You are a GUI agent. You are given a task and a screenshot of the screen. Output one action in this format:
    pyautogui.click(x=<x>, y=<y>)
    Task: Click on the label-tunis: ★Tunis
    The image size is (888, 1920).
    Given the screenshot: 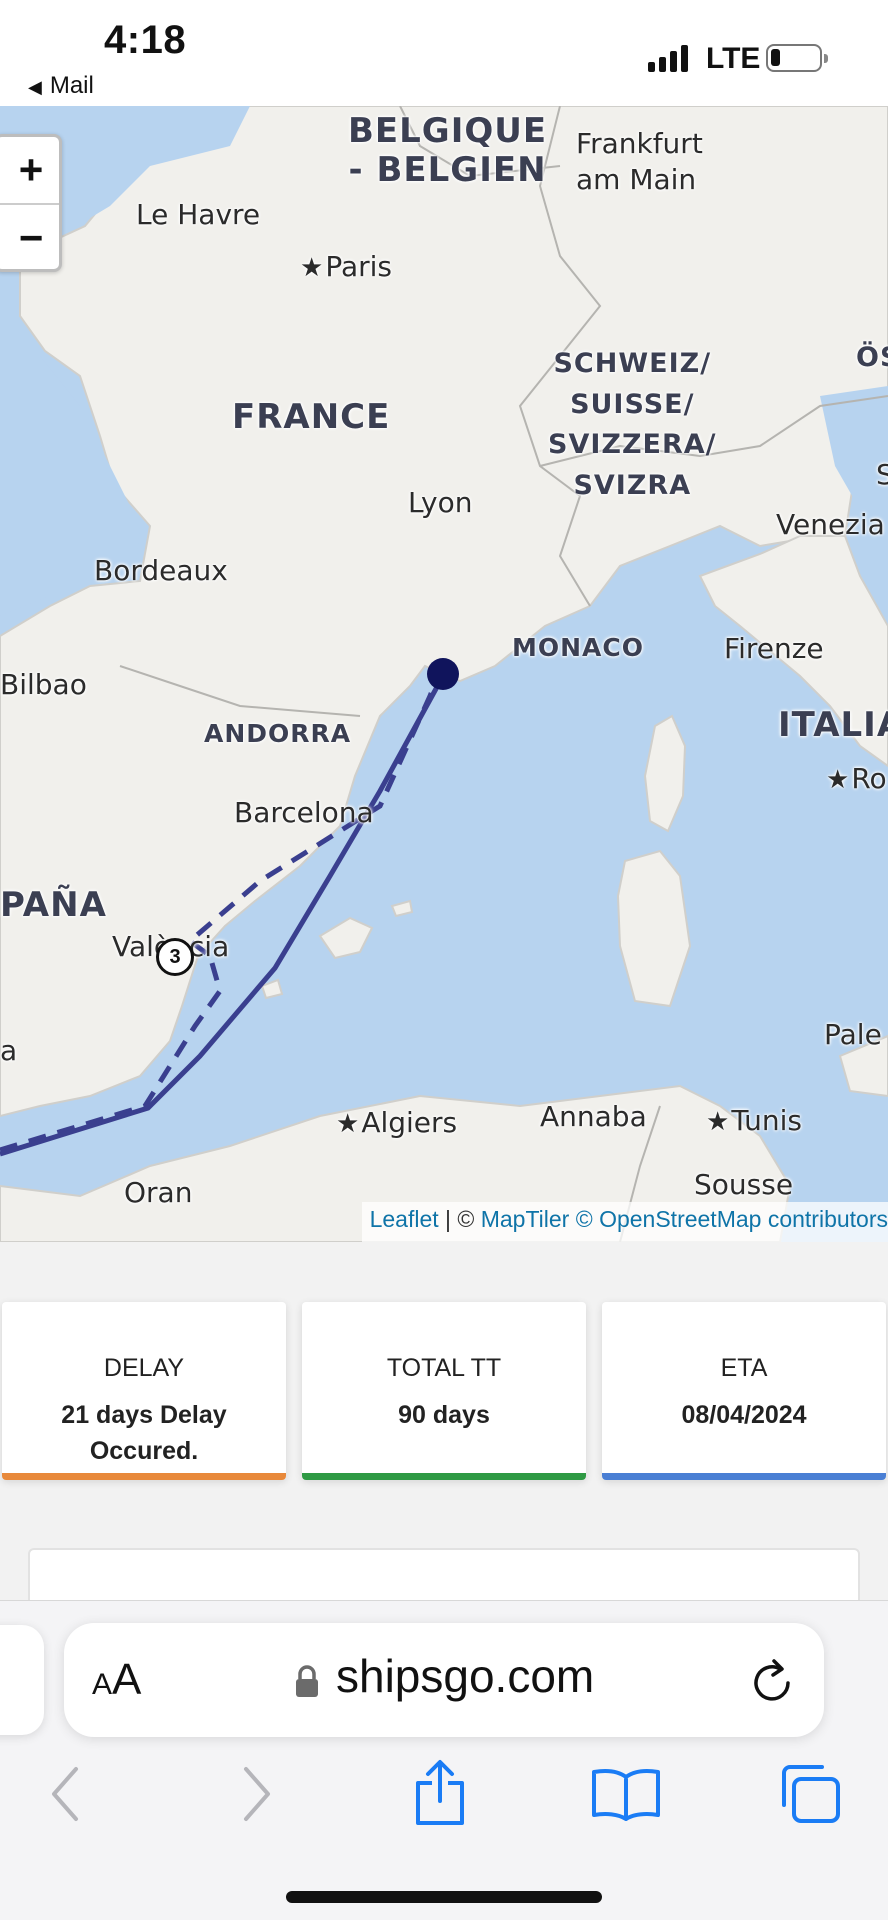 What is the action you would take?
    pyautogui.click(x=754, y=1120)
    